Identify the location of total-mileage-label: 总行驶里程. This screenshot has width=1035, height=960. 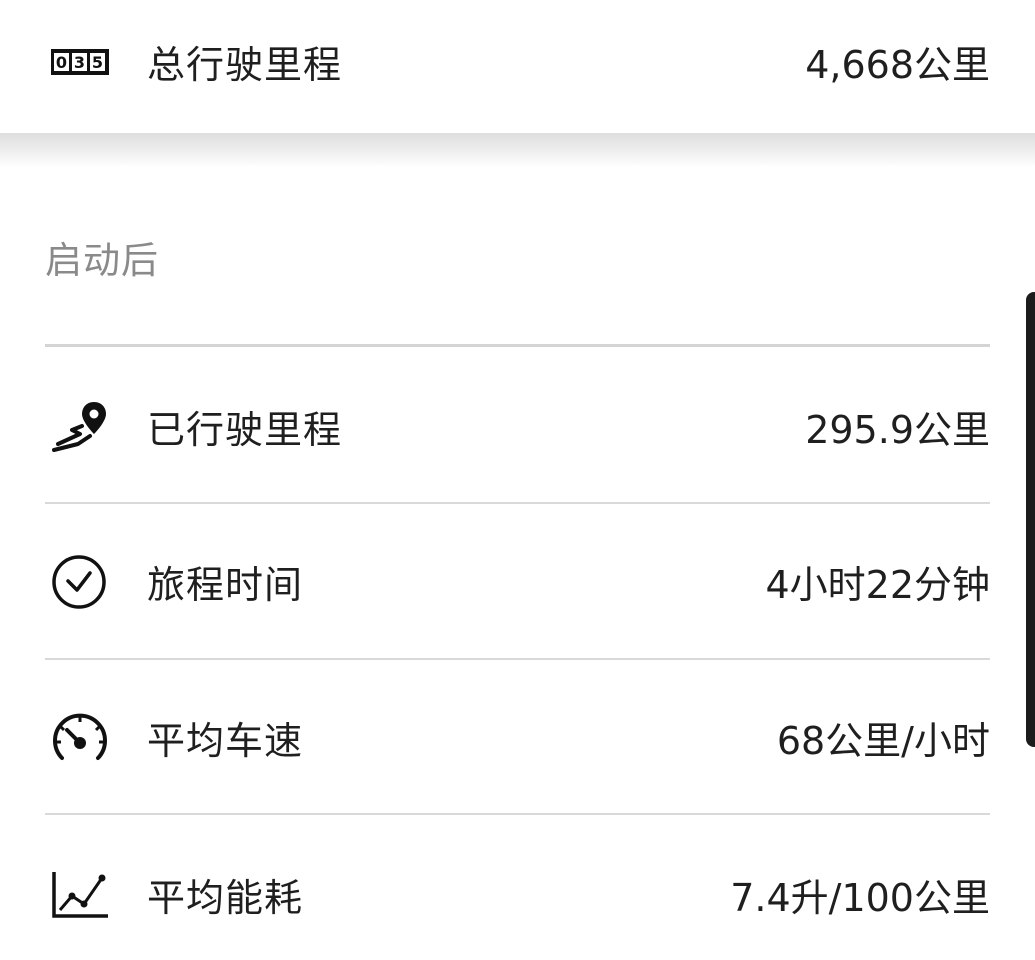
(245, 65).